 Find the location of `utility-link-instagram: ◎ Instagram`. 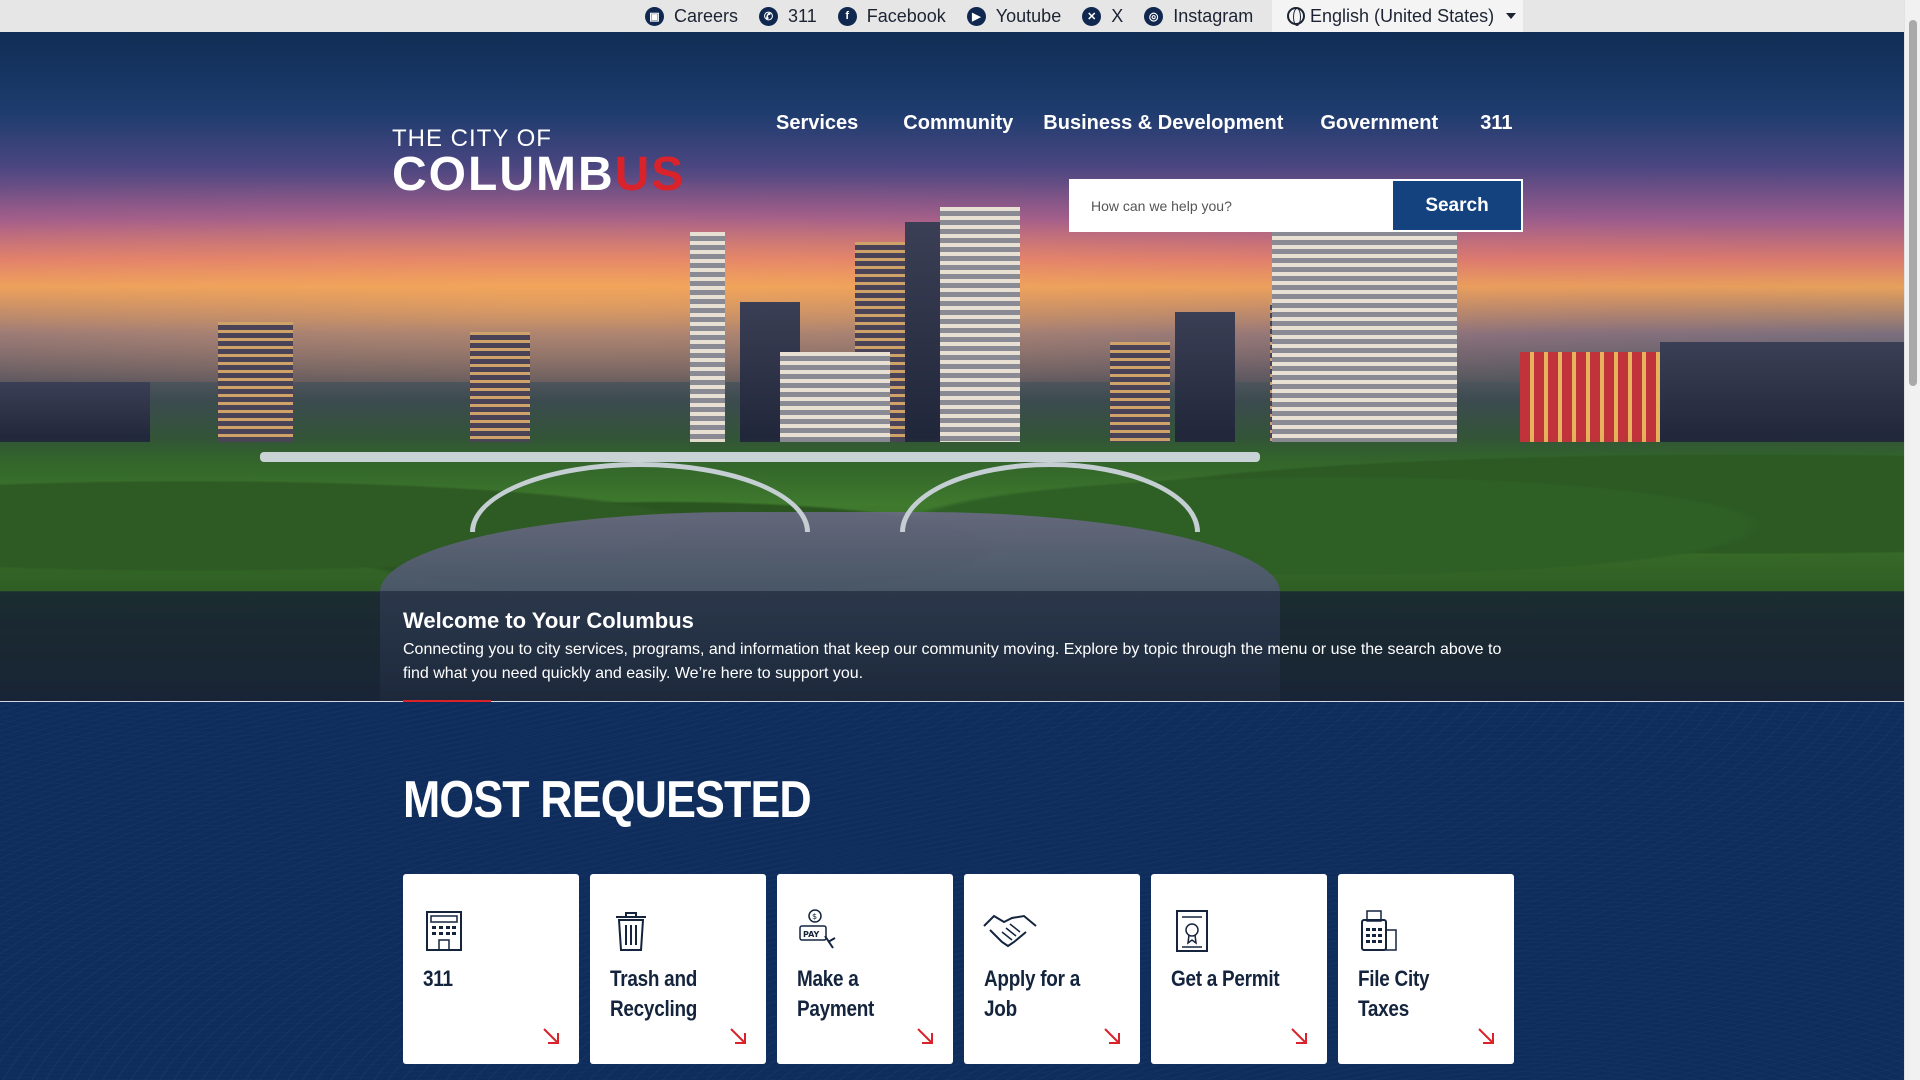

utility-link-instagram: ◎ Instagram is located at coordinates (1198, 16).